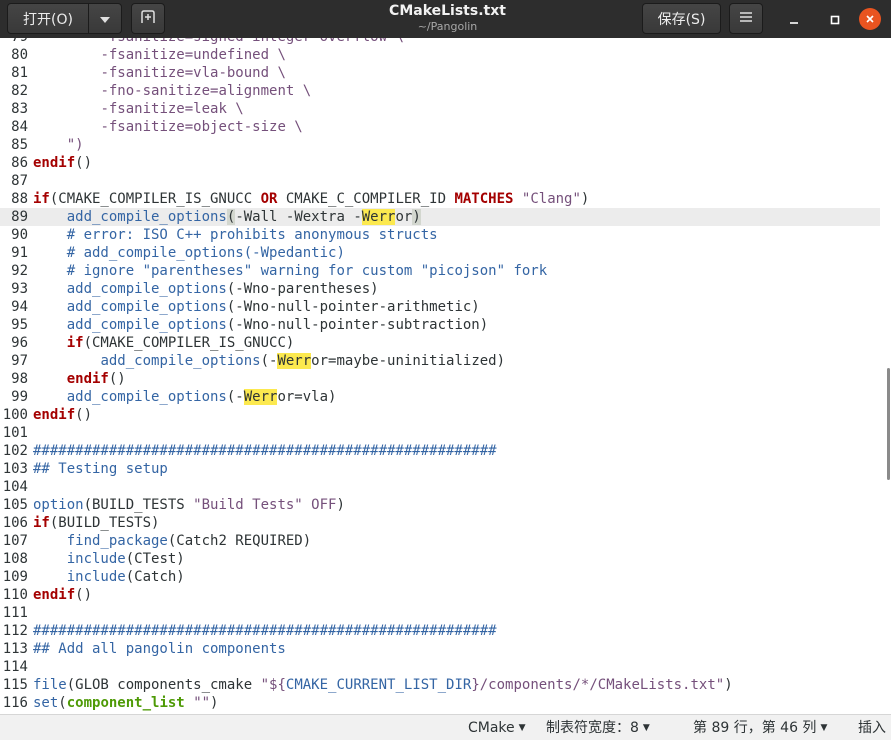 The width and height of the screenshot is (891, 740). What do you see at coordinates (19, 361) in the screenshot?
I see `line-number: 97` at bounding box center [19, 361].